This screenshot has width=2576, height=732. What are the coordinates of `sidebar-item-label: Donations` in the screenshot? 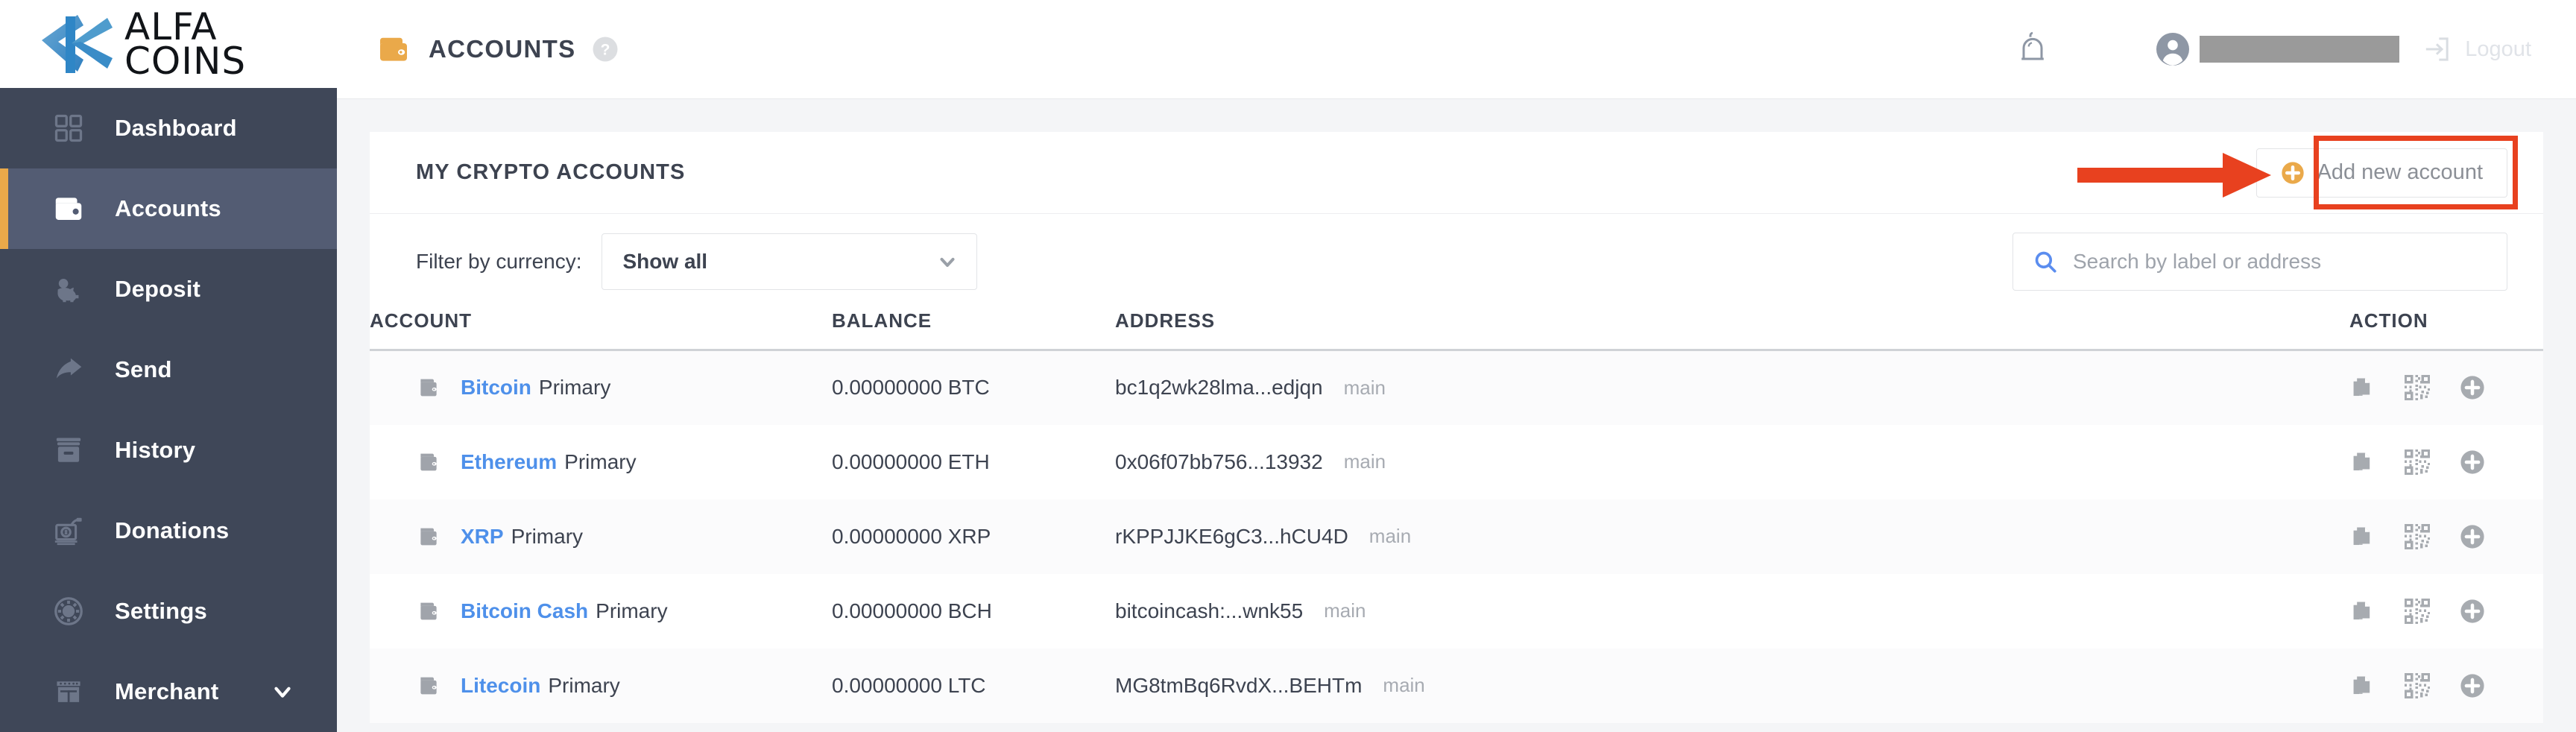 It's located at (172, 530).